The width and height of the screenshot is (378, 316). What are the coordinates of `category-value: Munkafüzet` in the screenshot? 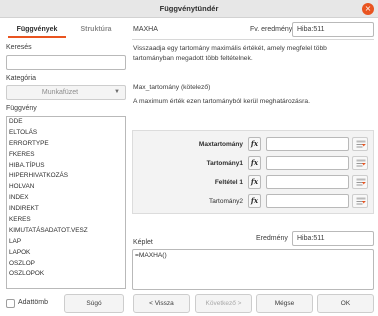 It's located at (60, 92).